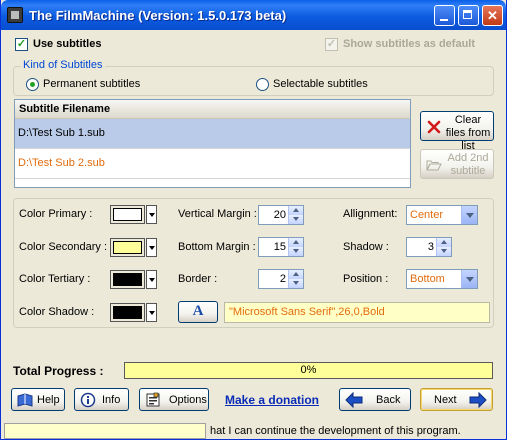  What do you see at coordinates (15, 15) in the screenshot?
I see `film-icon` at bounding box center [15, 15].